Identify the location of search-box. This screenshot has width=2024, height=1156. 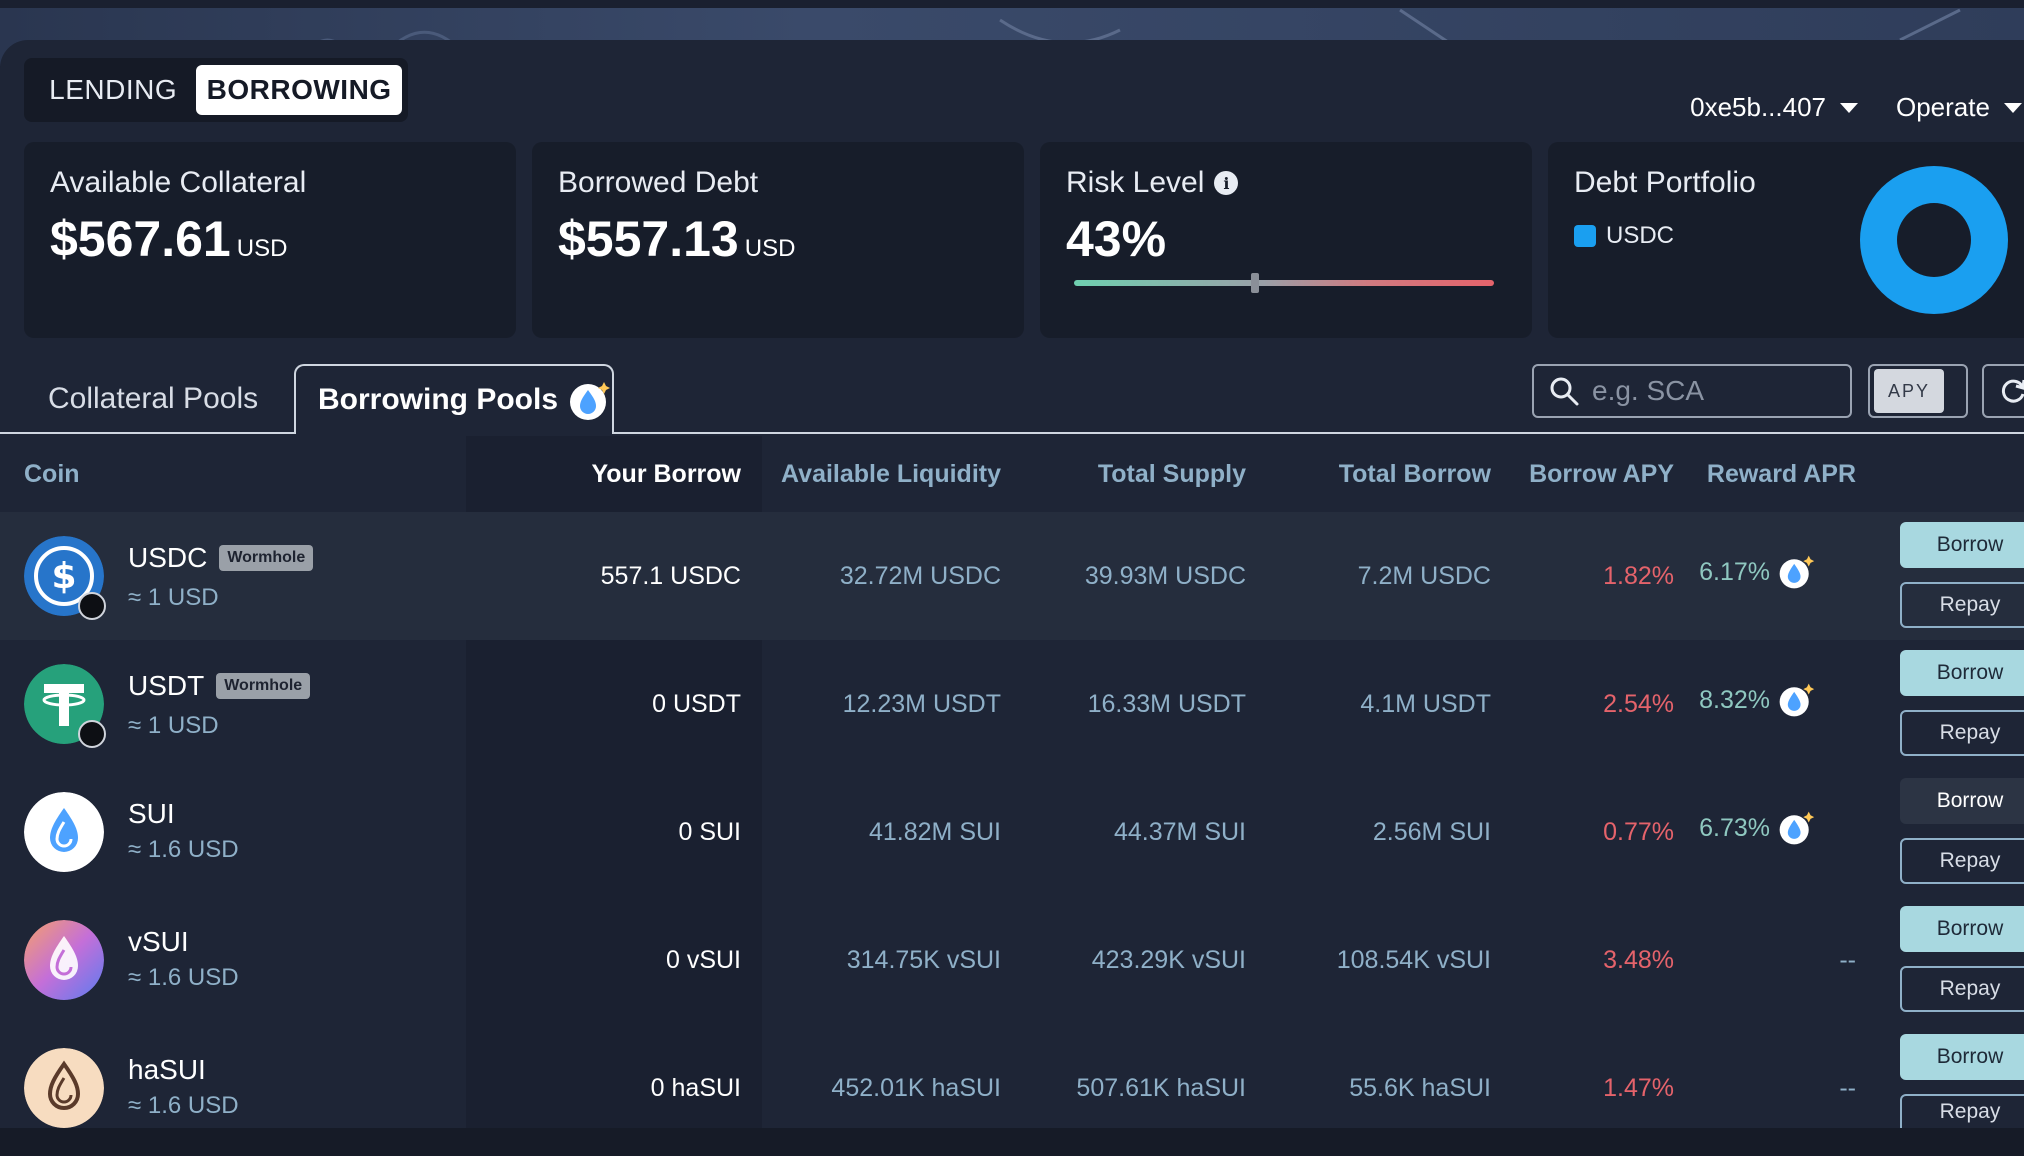
(1692, 391).